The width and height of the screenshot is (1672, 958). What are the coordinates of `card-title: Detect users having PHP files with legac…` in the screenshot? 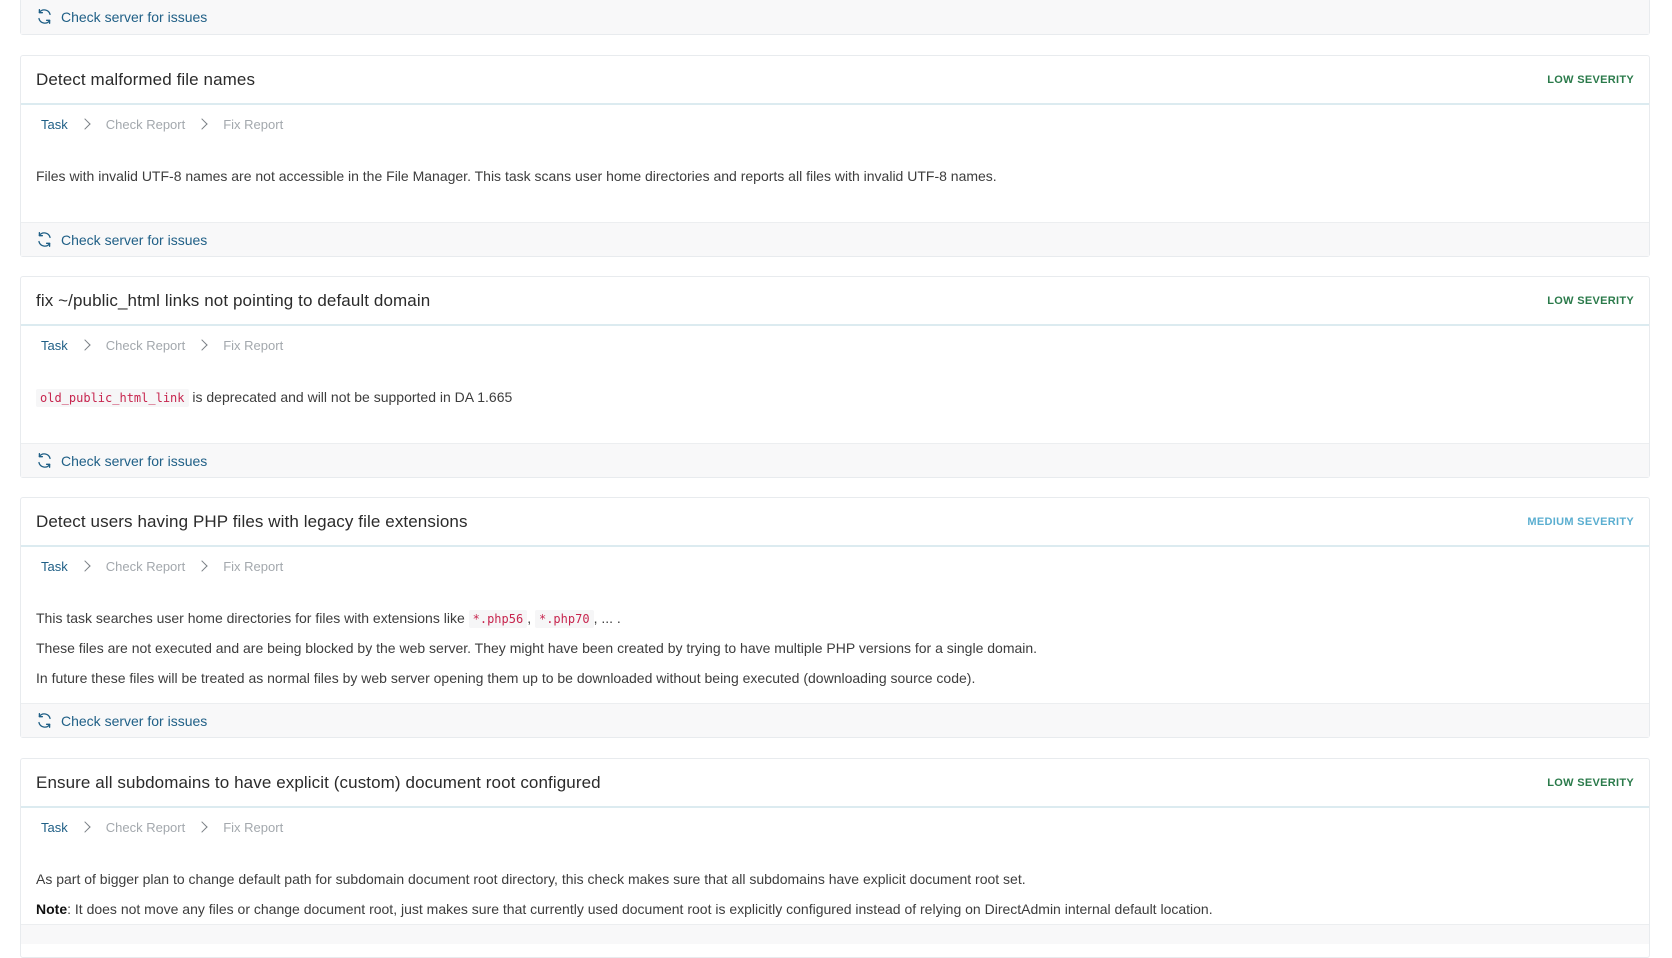 It's located at (252, 521).